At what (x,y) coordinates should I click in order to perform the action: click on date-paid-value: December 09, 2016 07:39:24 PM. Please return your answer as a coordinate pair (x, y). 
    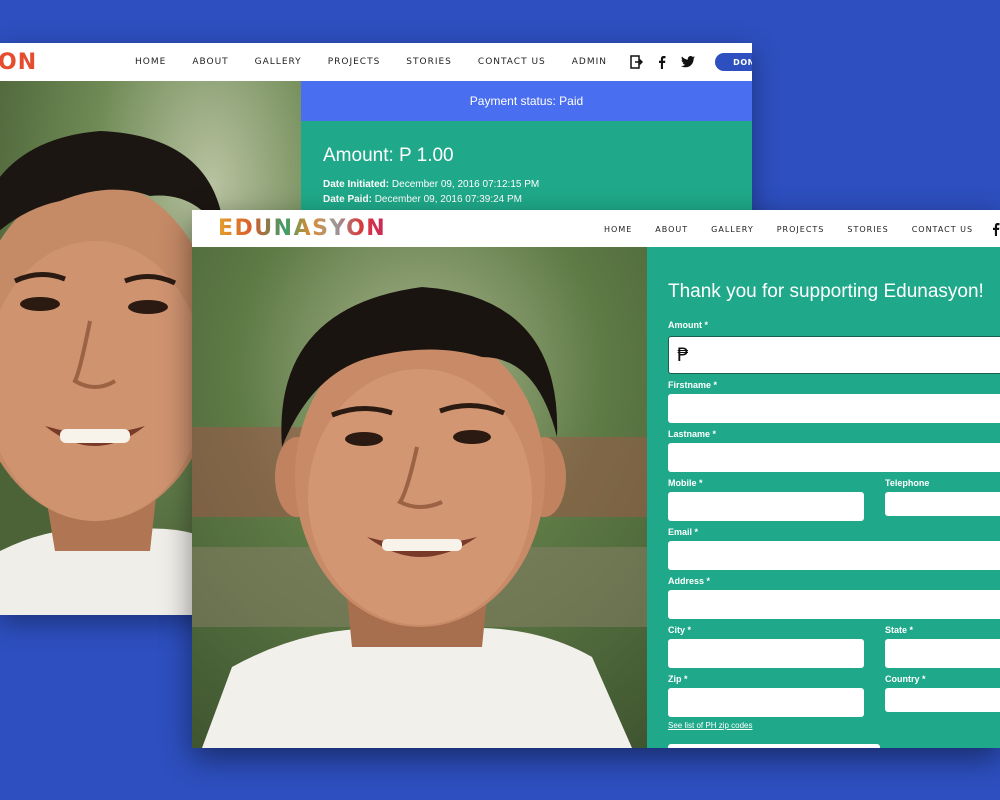
    Looking at the image, I should click on (448, 199).